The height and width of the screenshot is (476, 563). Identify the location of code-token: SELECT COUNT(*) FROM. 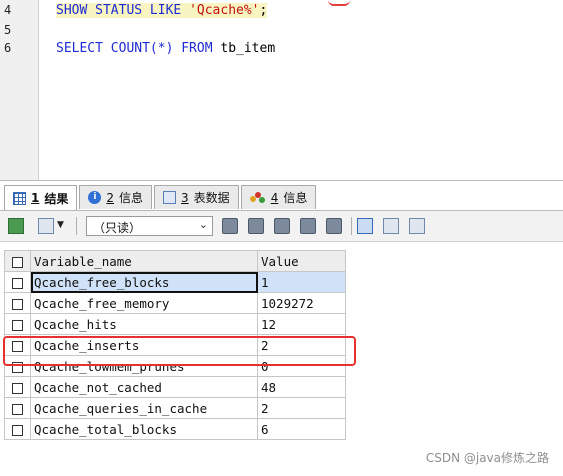
(138, 48).